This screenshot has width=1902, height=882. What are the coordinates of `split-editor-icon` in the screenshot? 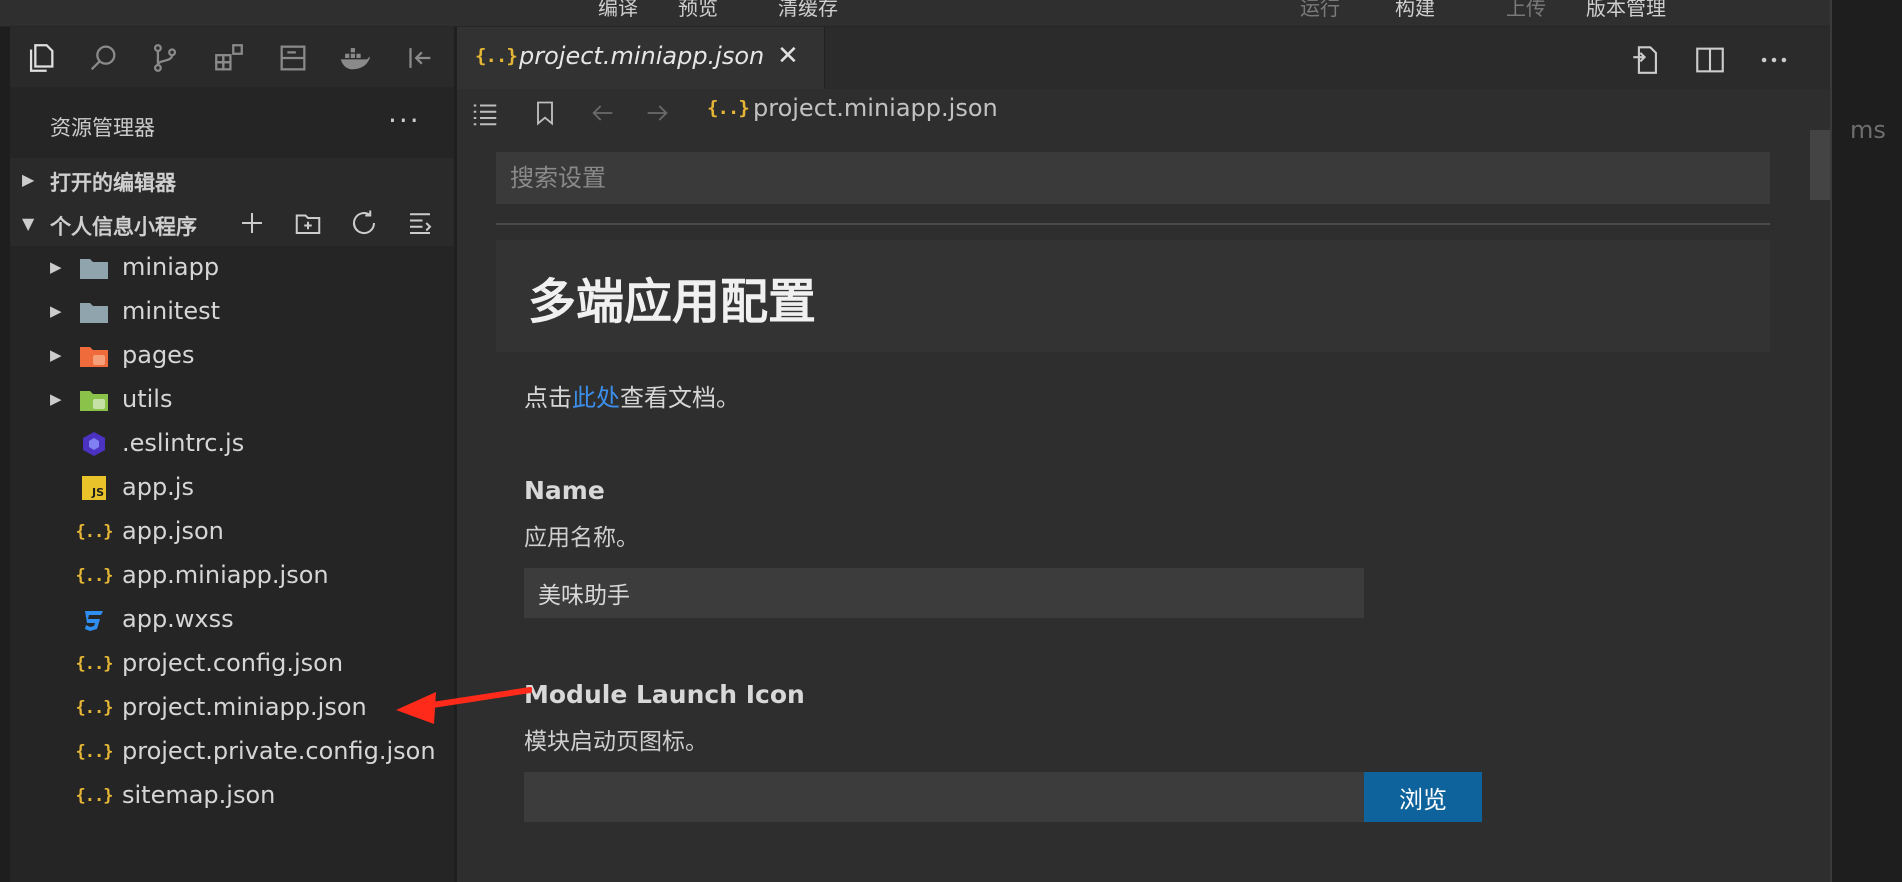 It's located at (1710, 62).